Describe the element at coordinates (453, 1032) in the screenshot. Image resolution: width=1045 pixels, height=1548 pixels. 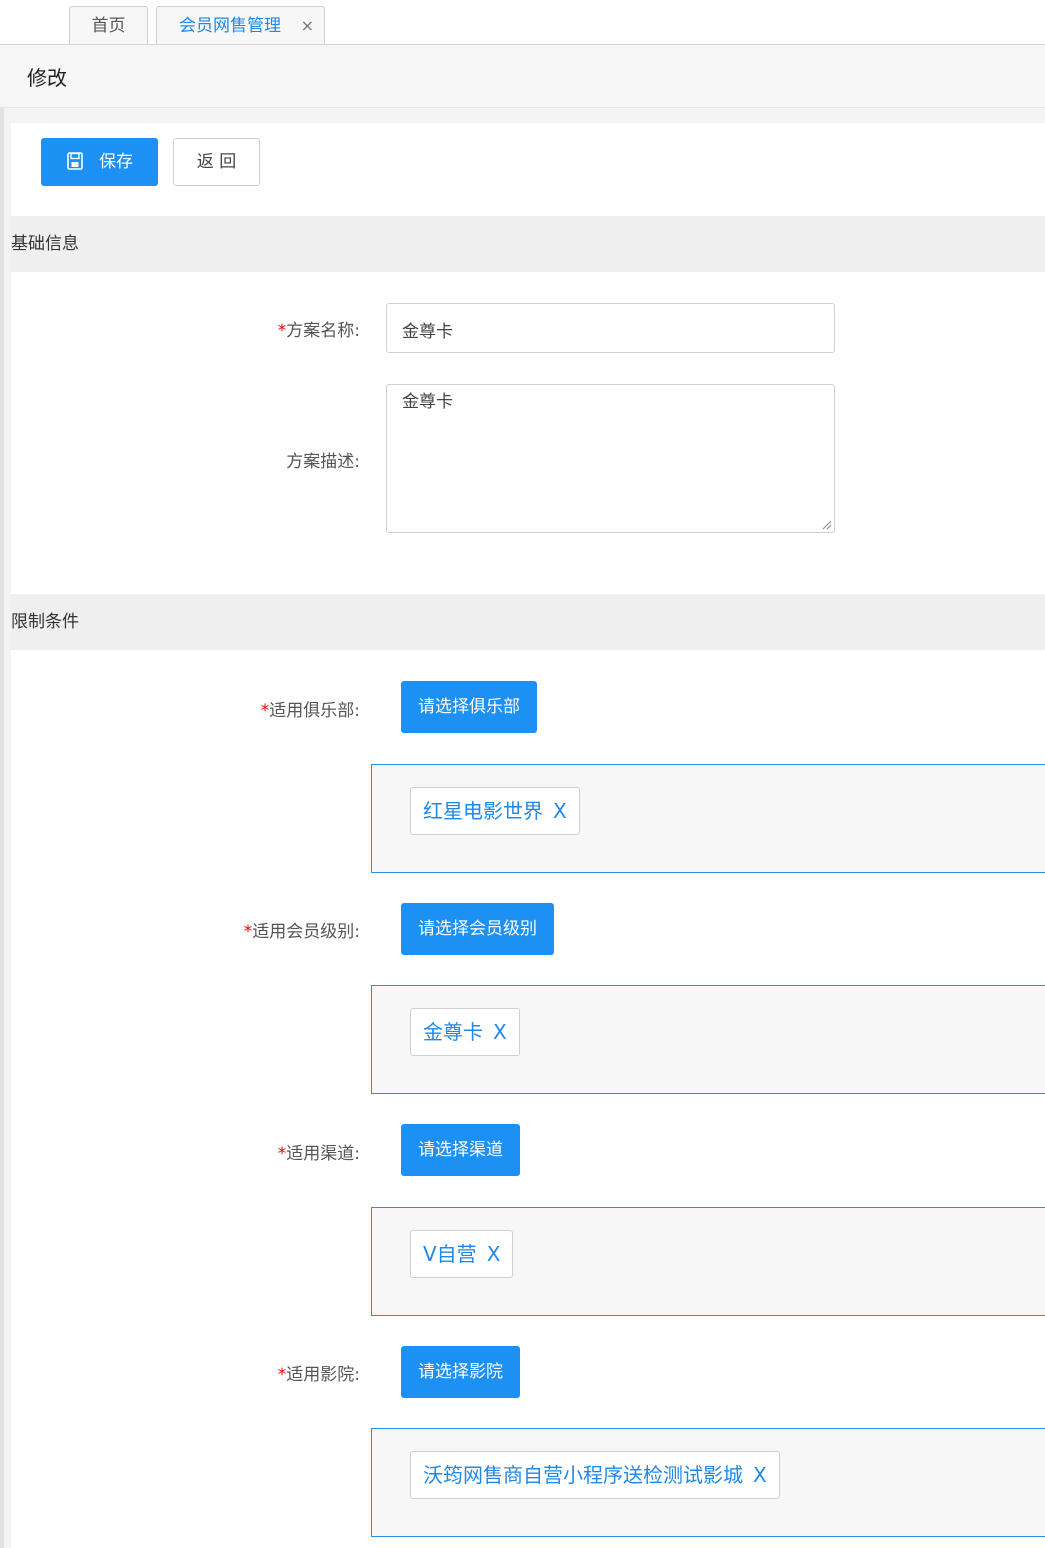
I see `tag-label: 金尊卡` at that location.